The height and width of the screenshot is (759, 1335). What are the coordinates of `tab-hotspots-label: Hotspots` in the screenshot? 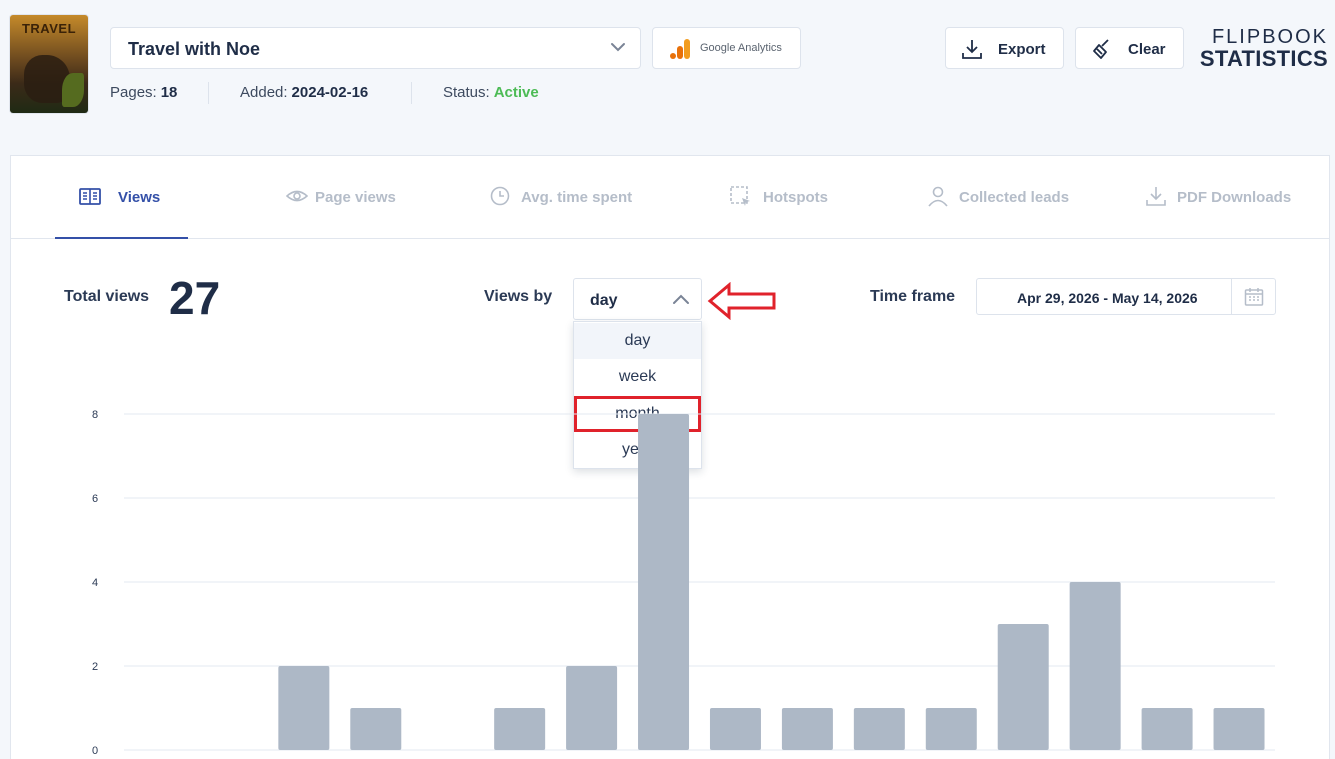 It's located at (795, 197).